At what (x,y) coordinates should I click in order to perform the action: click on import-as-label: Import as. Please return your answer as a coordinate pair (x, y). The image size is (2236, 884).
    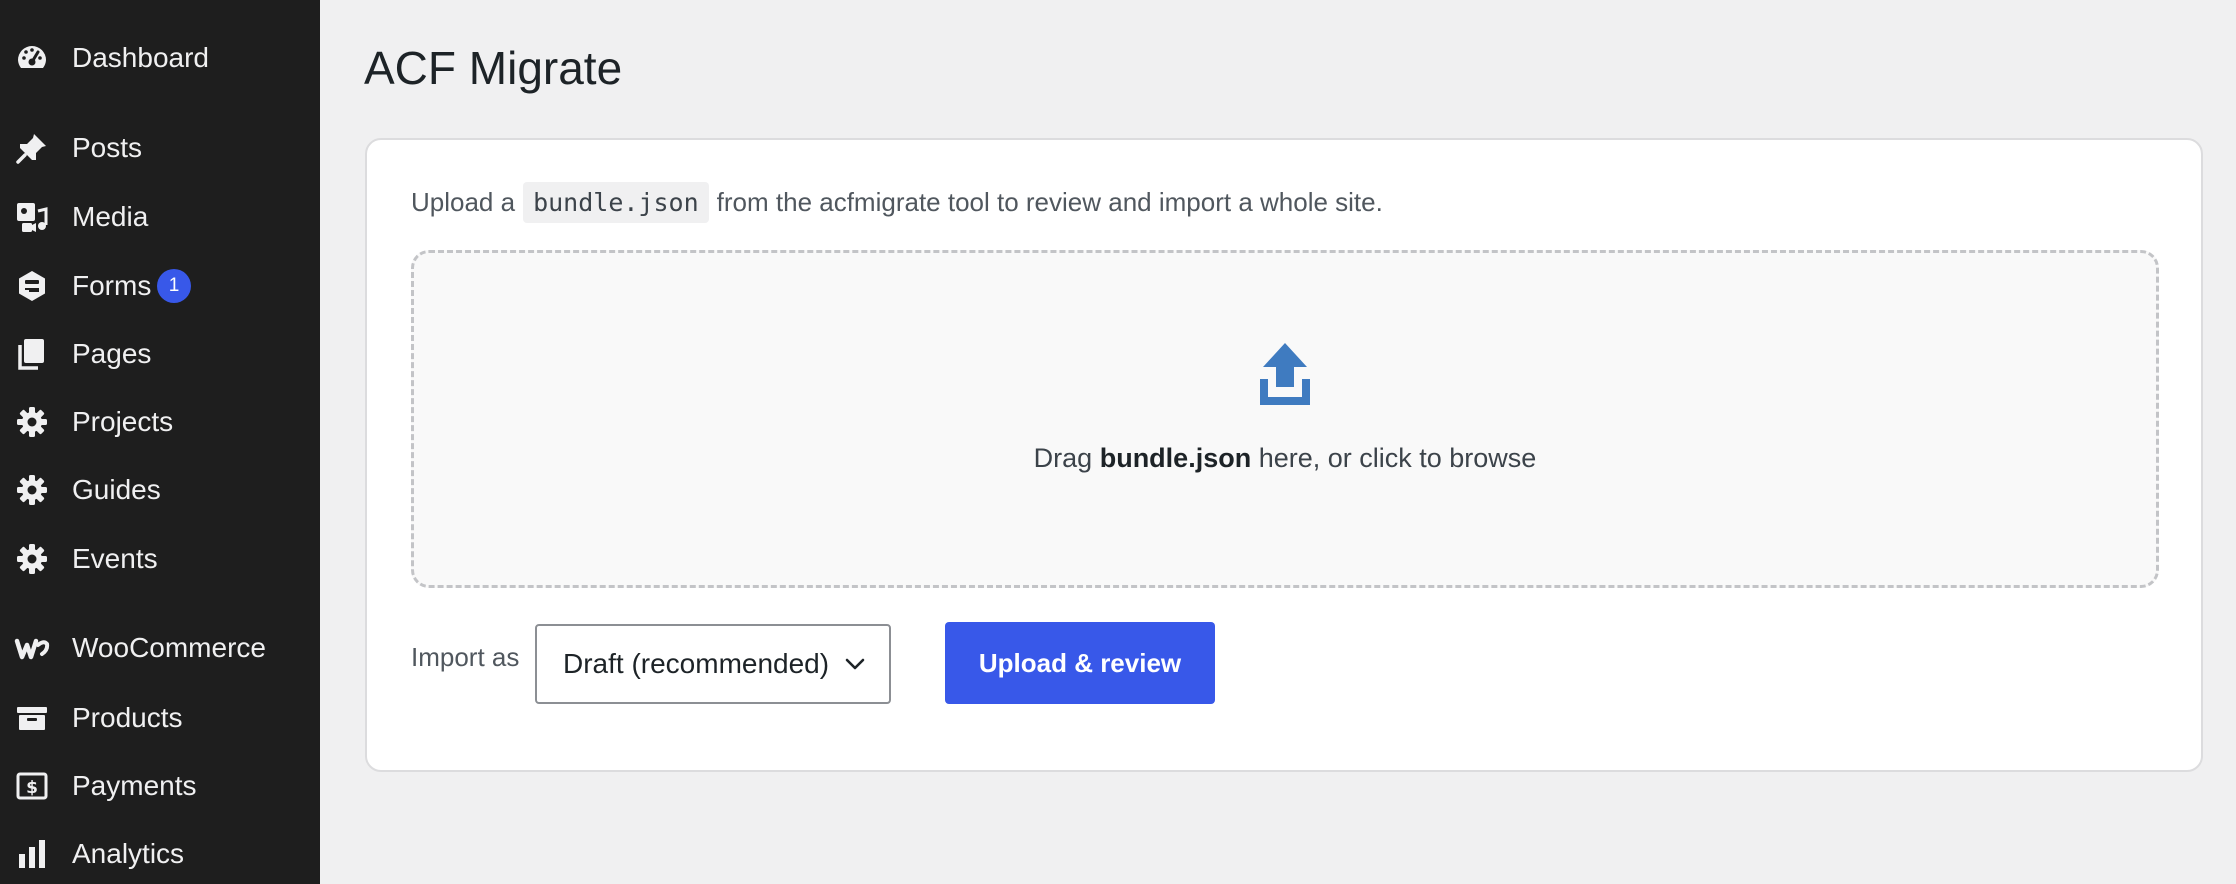
    Looking at the image, I should click on (465, 657).